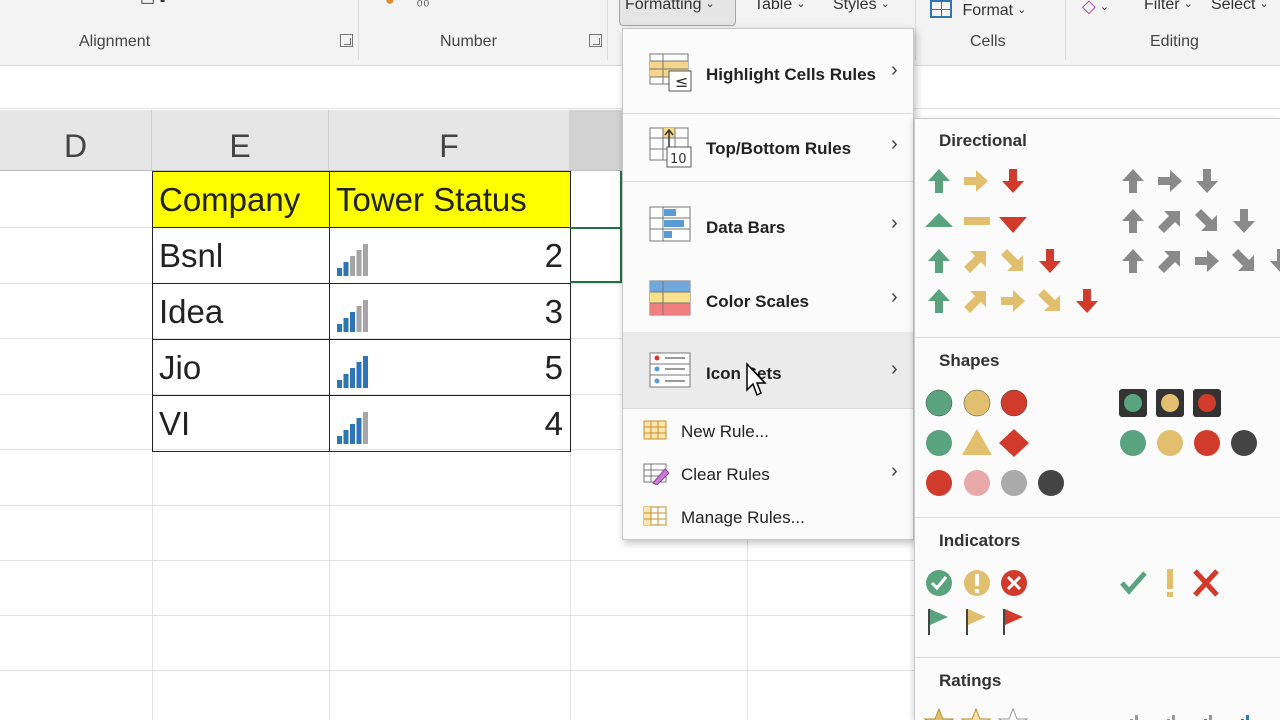 The width and height of the screenshot is (1280, 720). What do you see at coordinates (744, 373) in the screenshot?
I see `menu-label: Icon Sets` at bounding box center [744, 373].